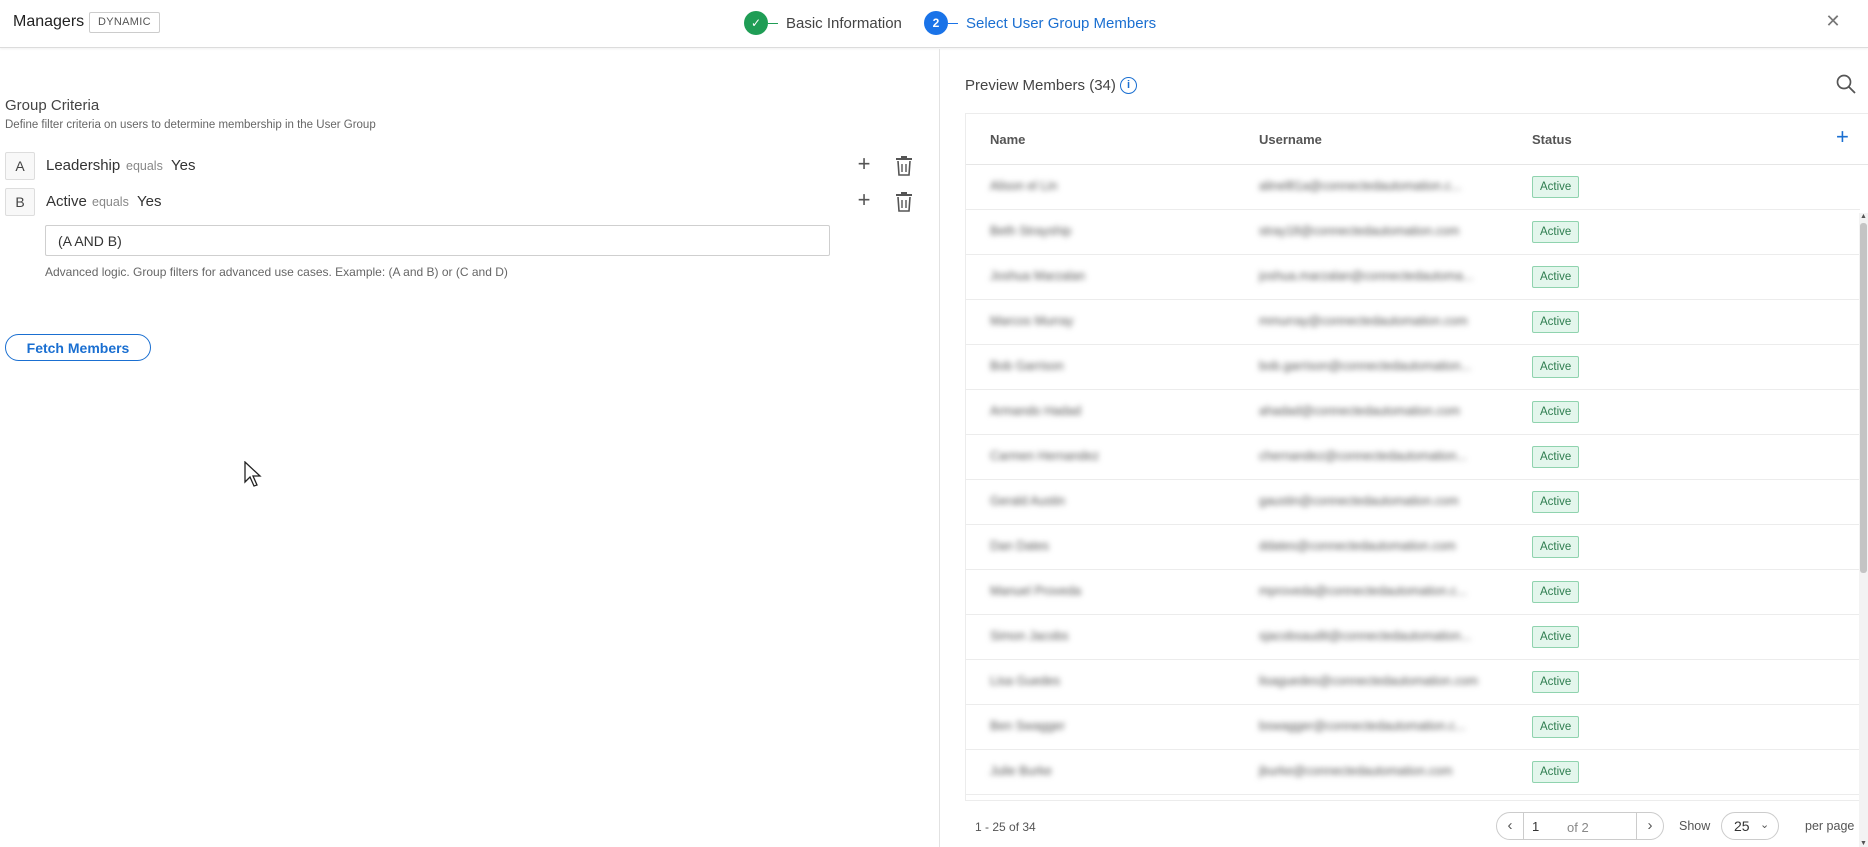 Image resolution: width=1868 pixels, height=847 pixels. What do you see at coordinates (1031, 231) in the screenshot?
I see `member-name: Beth Strayship` at bounding box center [1031, 231].